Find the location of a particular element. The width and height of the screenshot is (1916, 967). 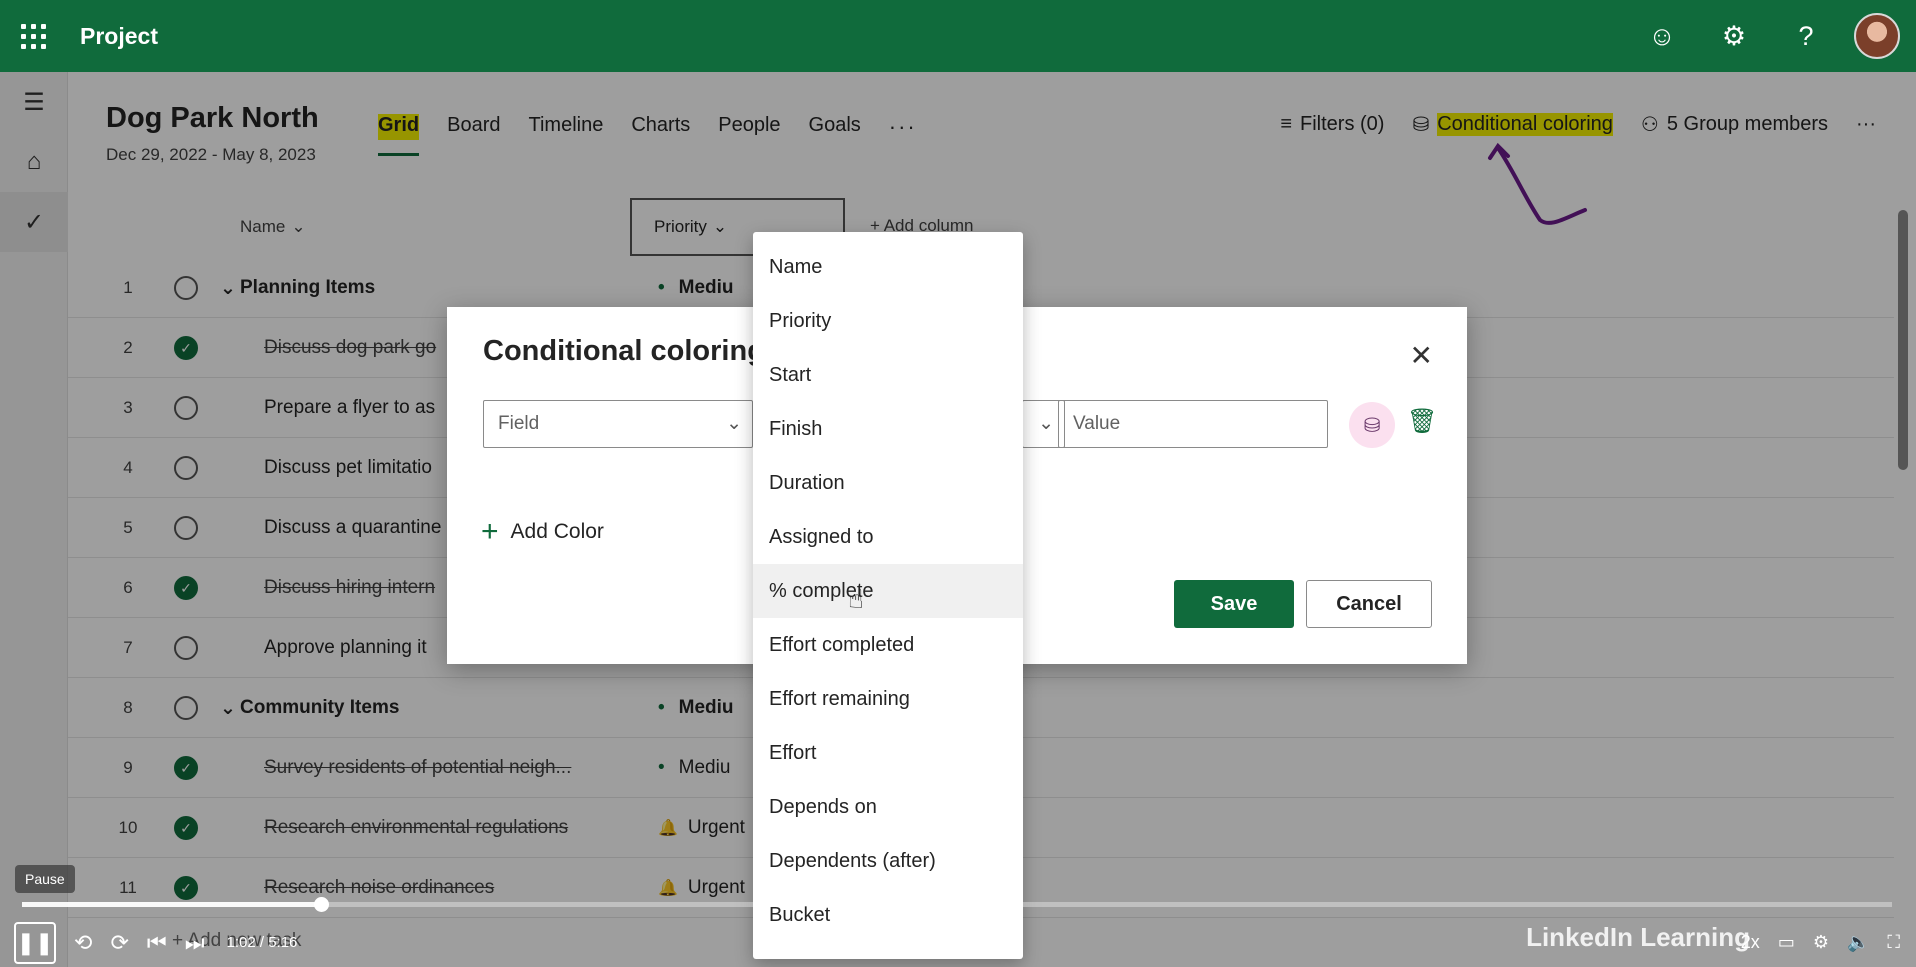

dropdown-option: Effort completed is located at coordinates (888, 645).